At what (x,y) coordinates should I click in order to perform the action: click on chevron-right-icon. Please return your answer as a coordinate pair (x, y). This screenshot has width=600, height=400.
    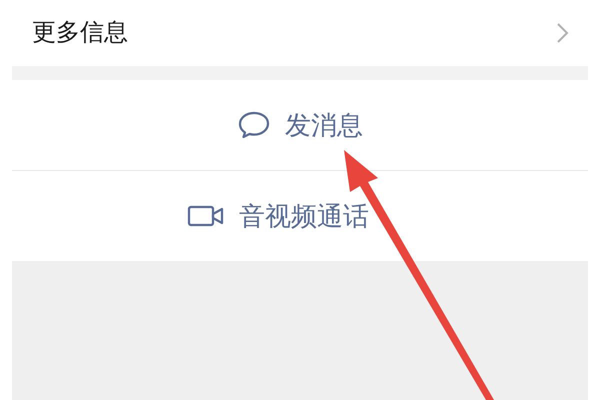
    Looking at the image, I should click on (563, 33).